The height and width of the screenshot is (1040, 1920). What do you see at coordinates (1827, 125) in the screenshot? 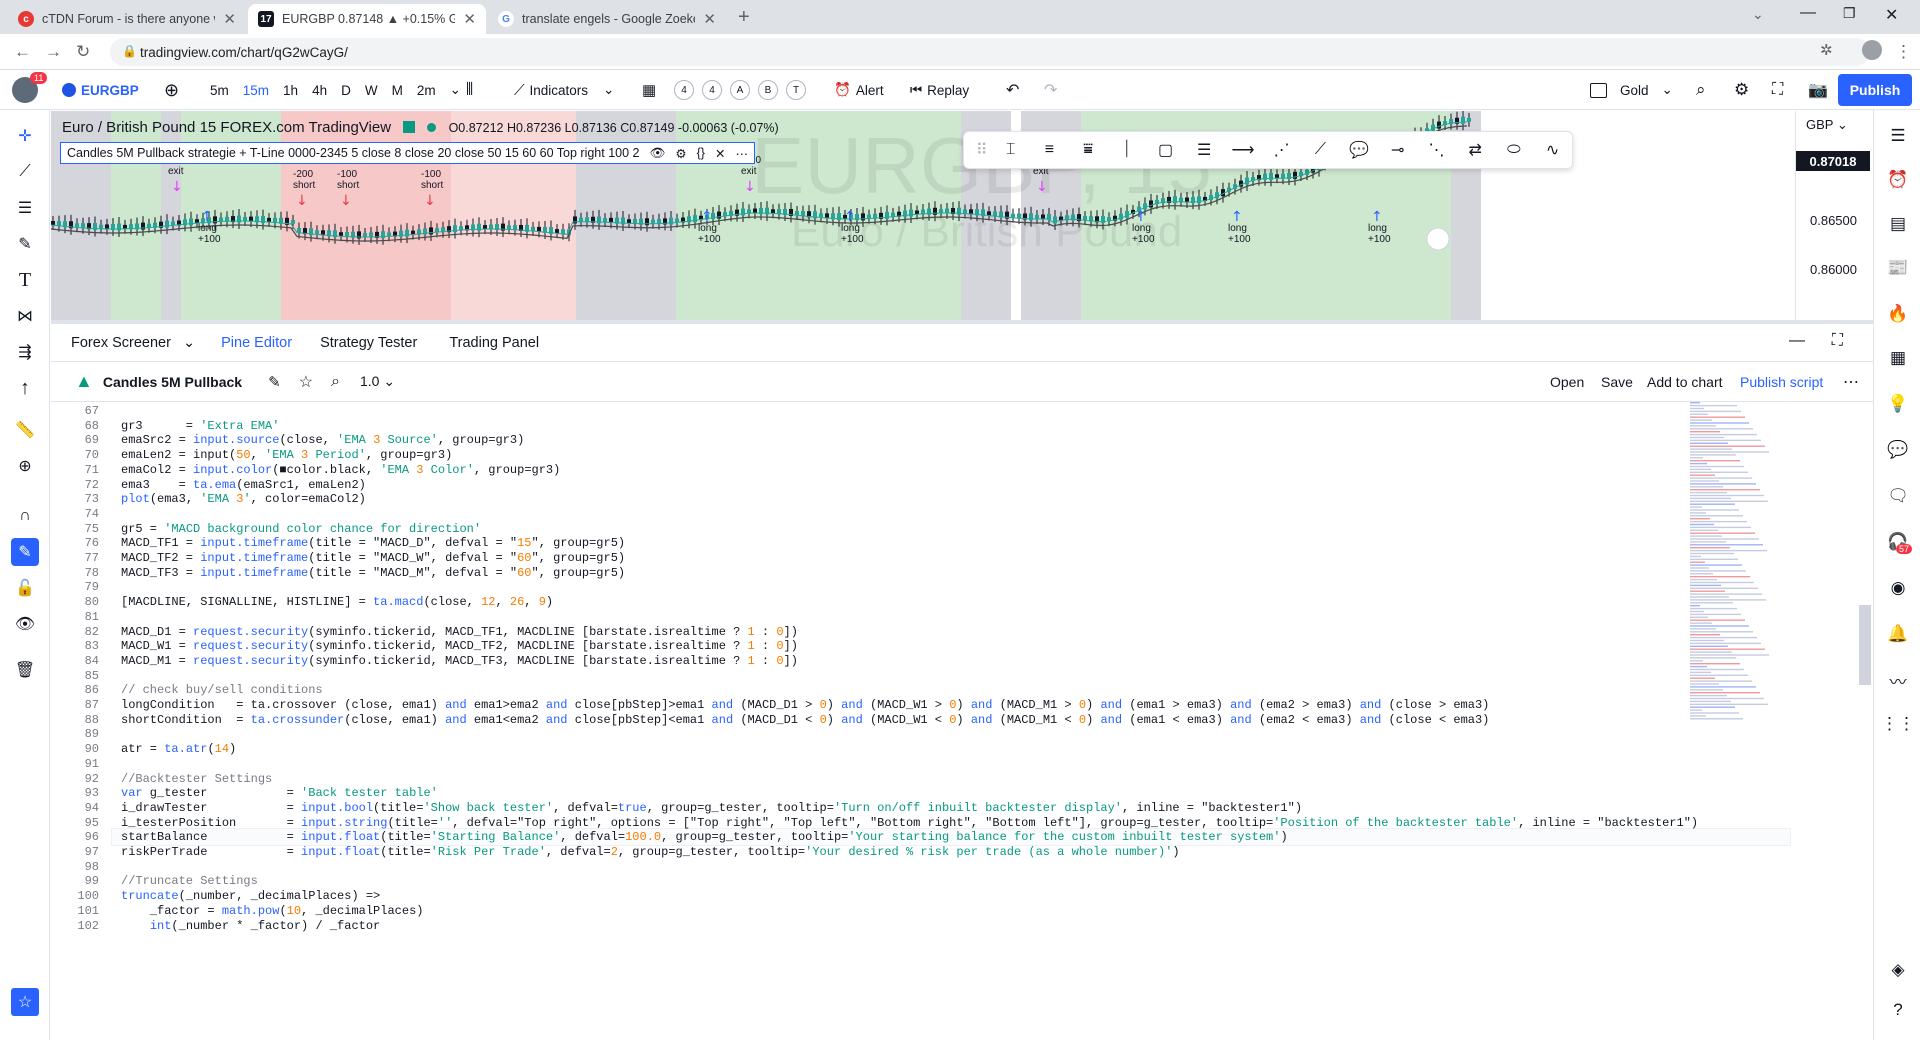
I see `currency-label: GBP ⌄` at bounding box center [1827, 125].